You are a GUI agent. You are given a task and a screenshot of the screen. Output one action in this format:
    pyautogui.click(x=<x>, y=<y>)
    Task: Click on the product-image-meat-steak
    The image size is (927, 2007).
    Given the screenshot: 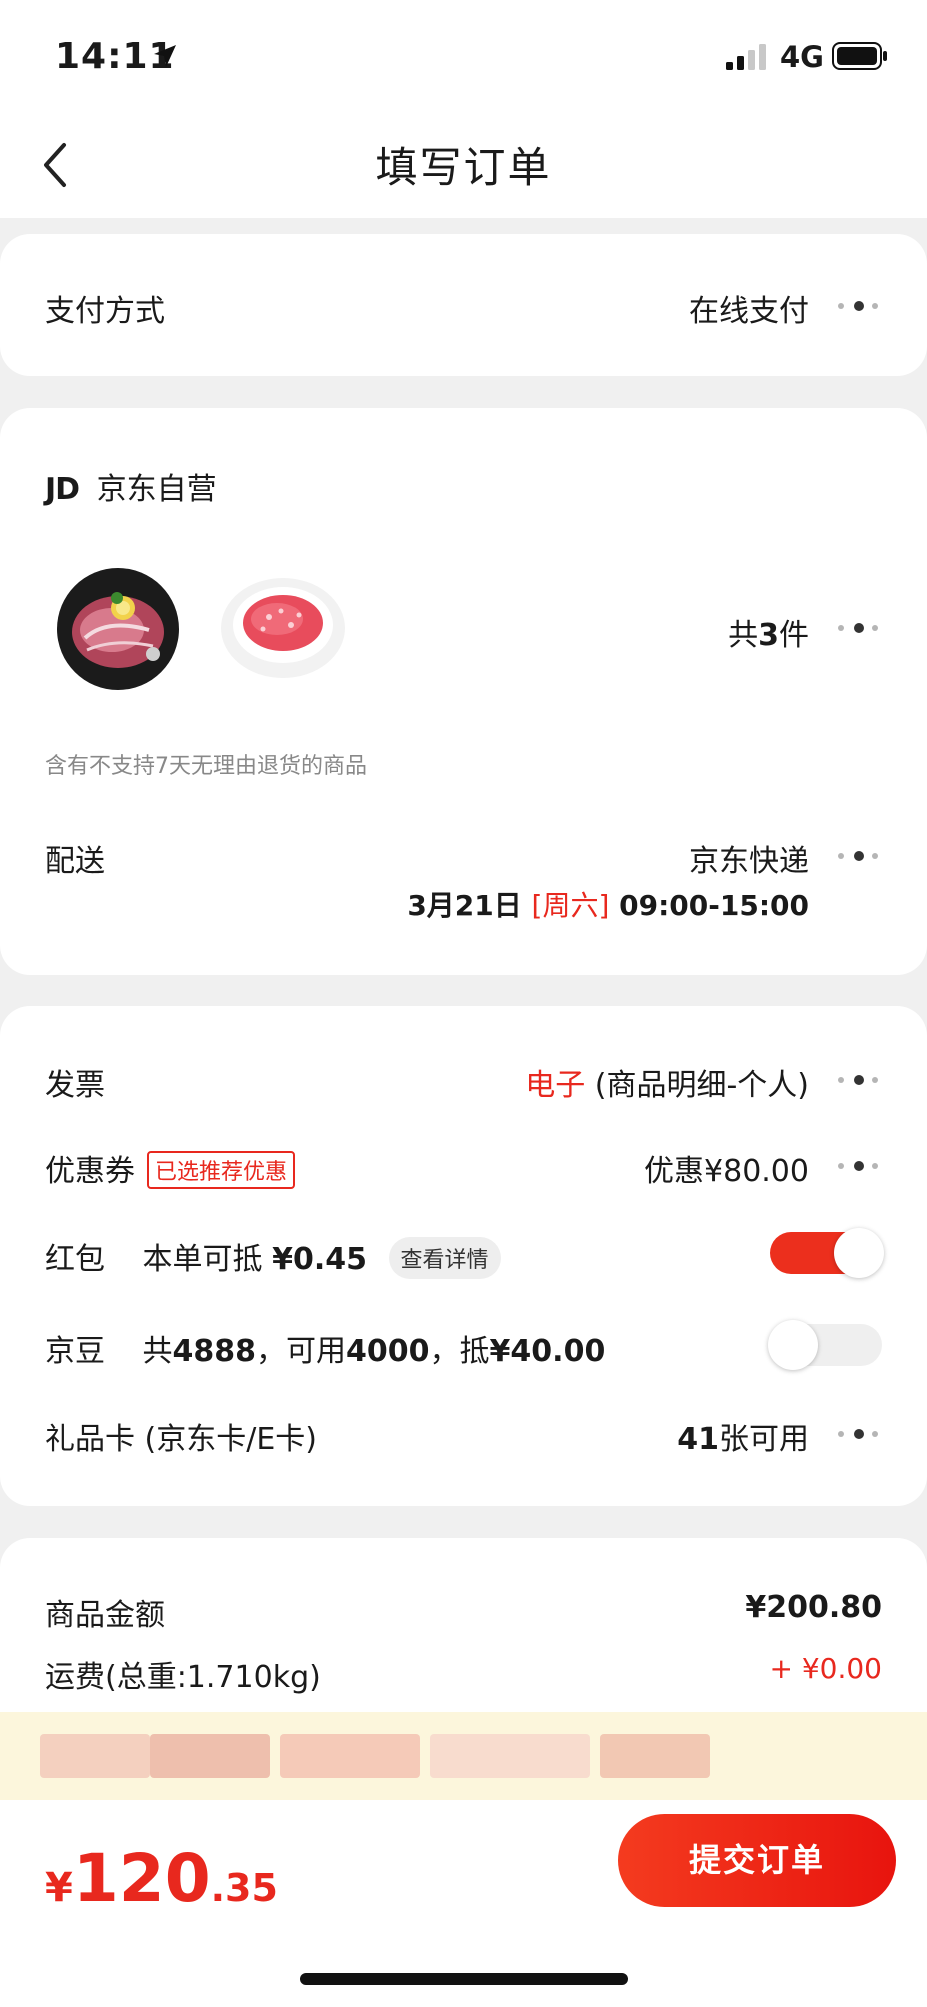 What is the action you would take?
    pyautogui.click(x=118, y=629)
    